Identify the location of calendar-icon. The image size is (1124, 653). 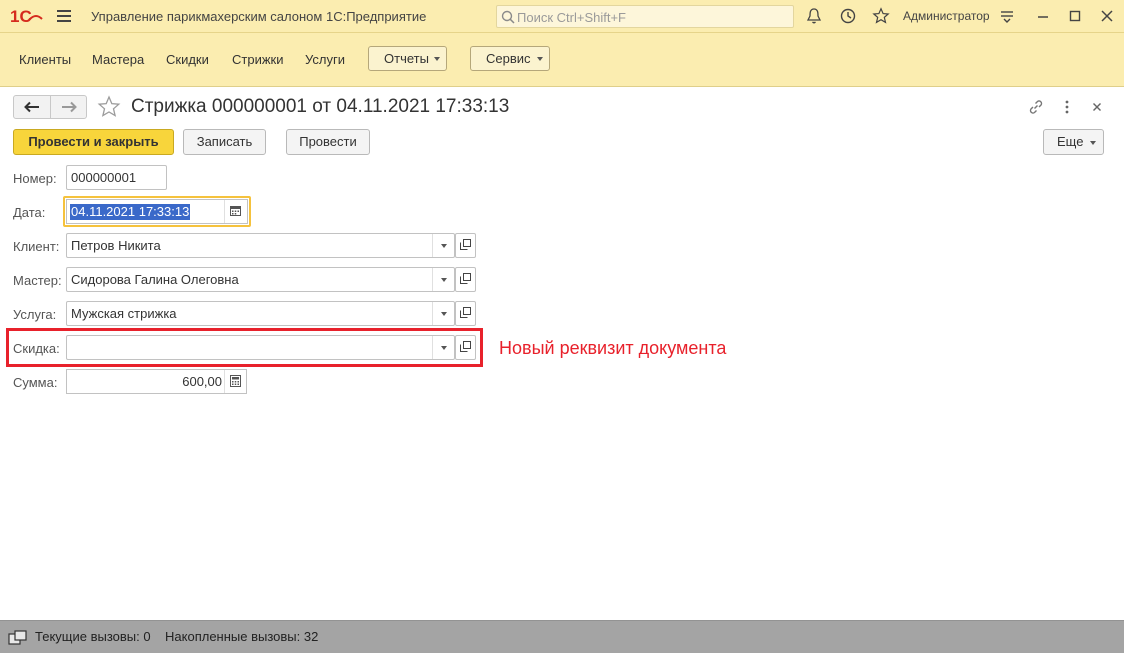
(235, 211).